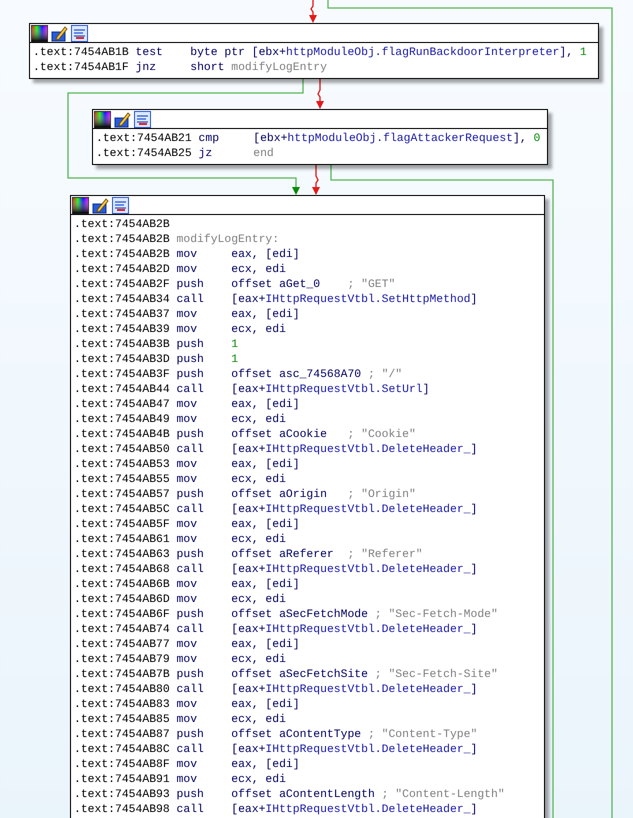 The width and height of the screenshot is (633, 818). What do you see at coordinates (180, 480) in the screenshot?
I see `code-line: .text:7454AB55 mov ecx, edi` at bounding box center [180, 480].